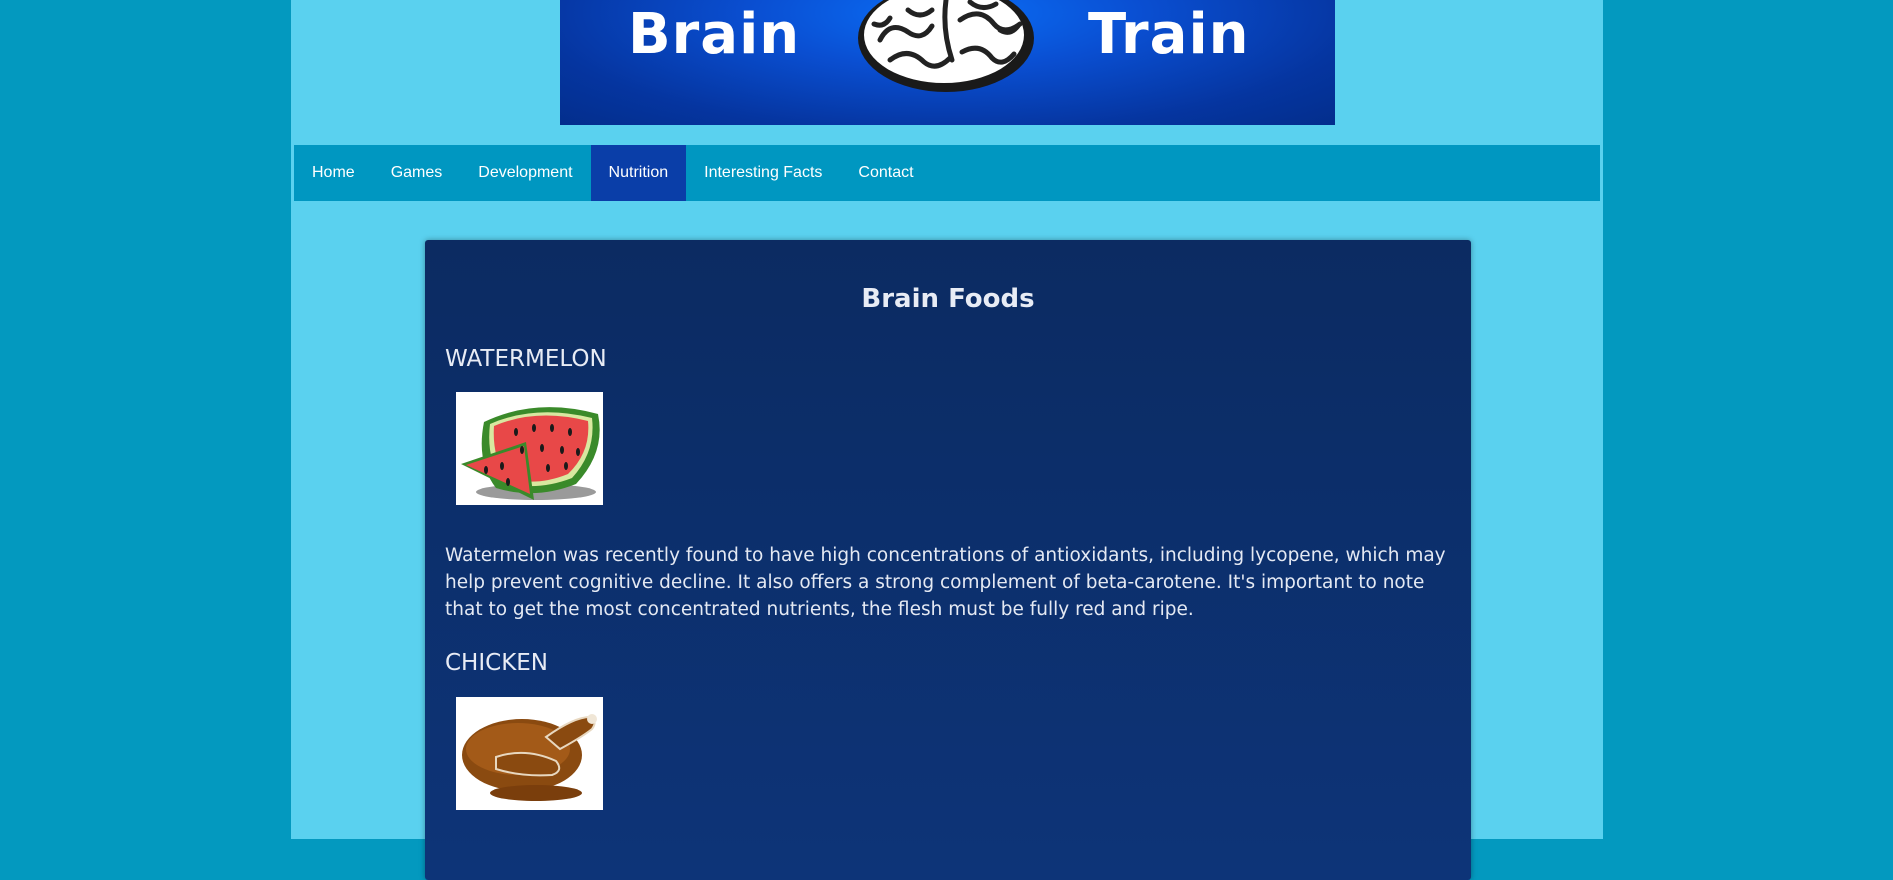 The width and height of the screenshot is (1893, 880). What do you see at coordinates (529, 448) in the screenshot?
I see `watermelon-image` at bounding box center [529, 448].